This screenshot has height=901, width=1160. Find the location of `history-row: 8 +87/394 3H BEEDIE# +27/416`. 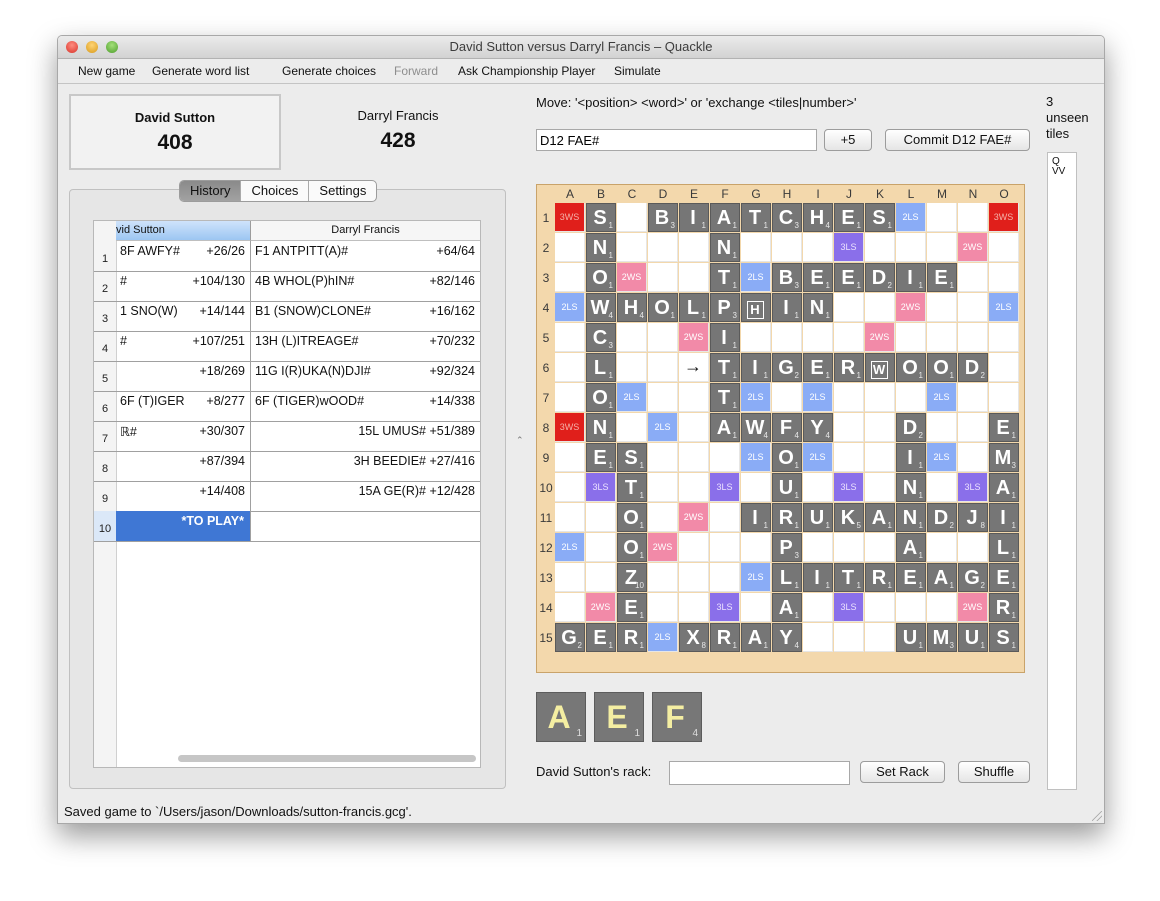

history-row: 8 +87/394 3H BEEDIE# +27/416 is located at coordinates (287, 466).